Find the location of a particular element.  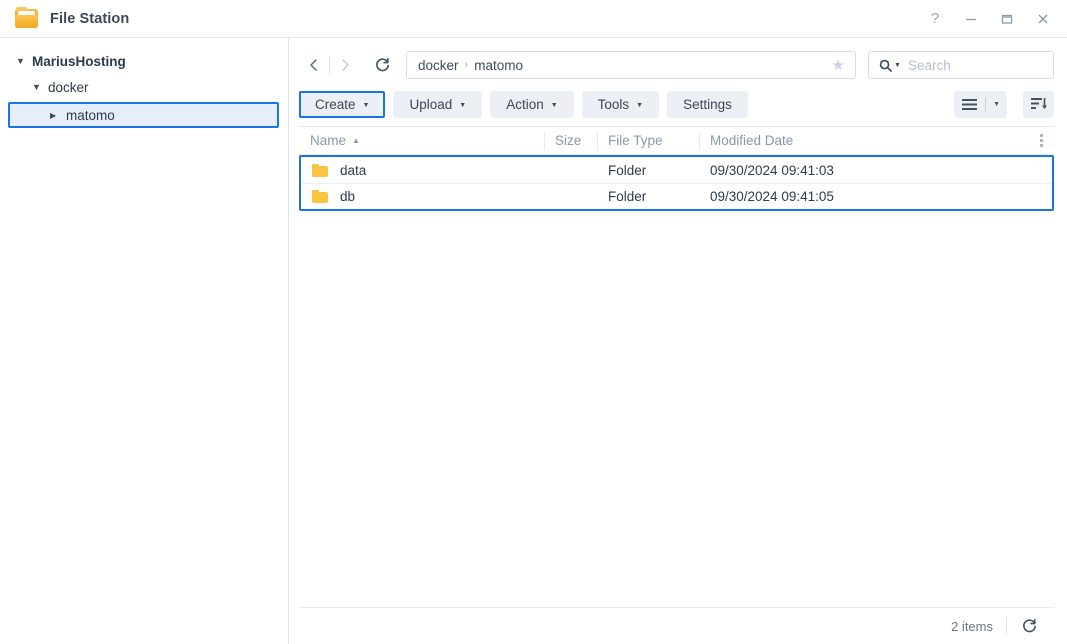

breadcrumb-item-docker: docker is located at coordinates (438, 65).